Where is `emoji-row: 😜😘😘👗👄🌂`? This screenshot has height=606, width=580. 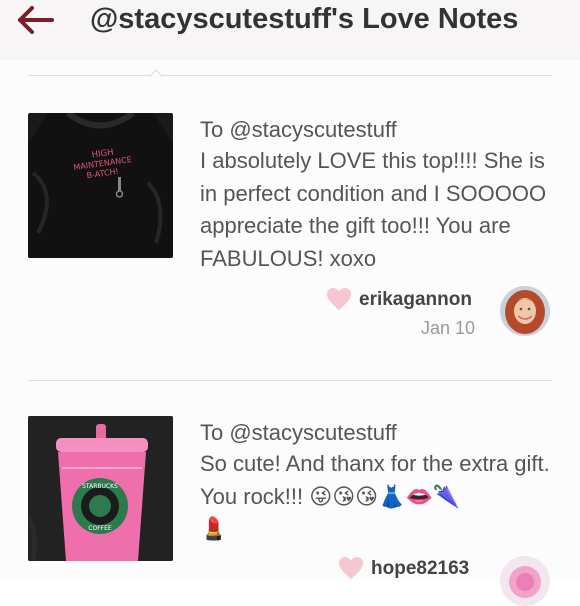
emoji-row: 😜😘😘👗👄🌂 is located at coordinates (385, 496).